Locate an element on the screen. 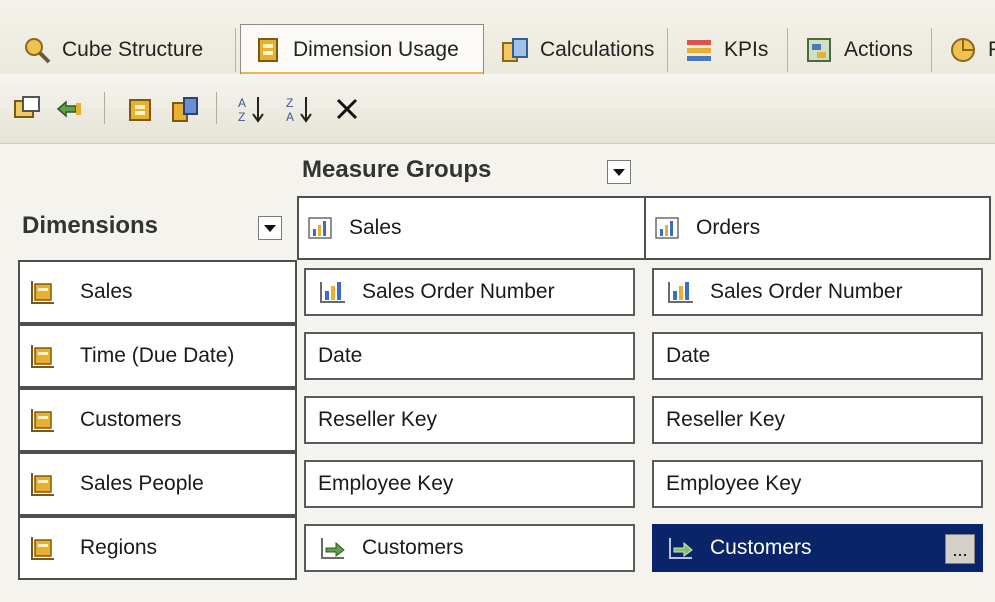 The width and height of the screenshot is (995, 602). relationship-cell-customers-orders: Reseller Key is located at coordinates (817, 420).